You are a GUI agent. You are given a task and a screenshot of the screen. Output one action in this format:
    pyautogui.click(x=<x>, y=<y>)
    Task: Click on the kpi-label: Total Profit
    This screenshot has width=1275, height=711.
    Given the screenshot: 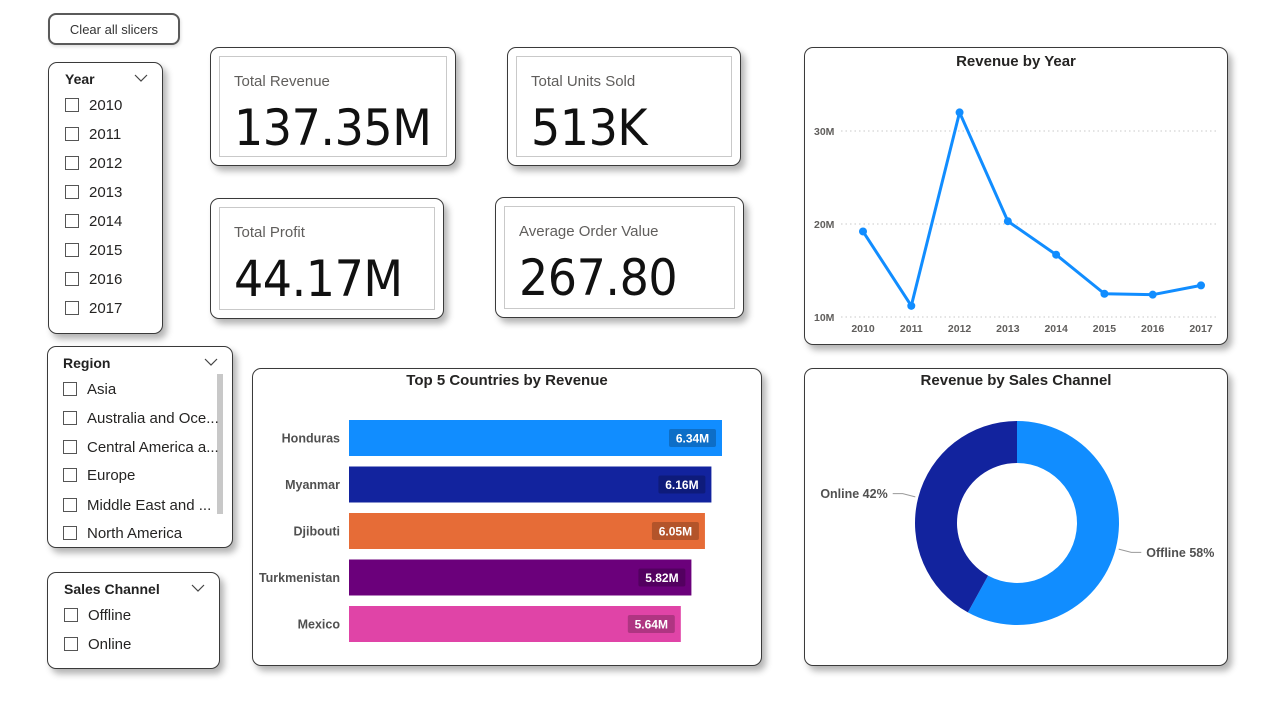 What is the action you would take?
    pyautogui.click(x=269, y=232)
    